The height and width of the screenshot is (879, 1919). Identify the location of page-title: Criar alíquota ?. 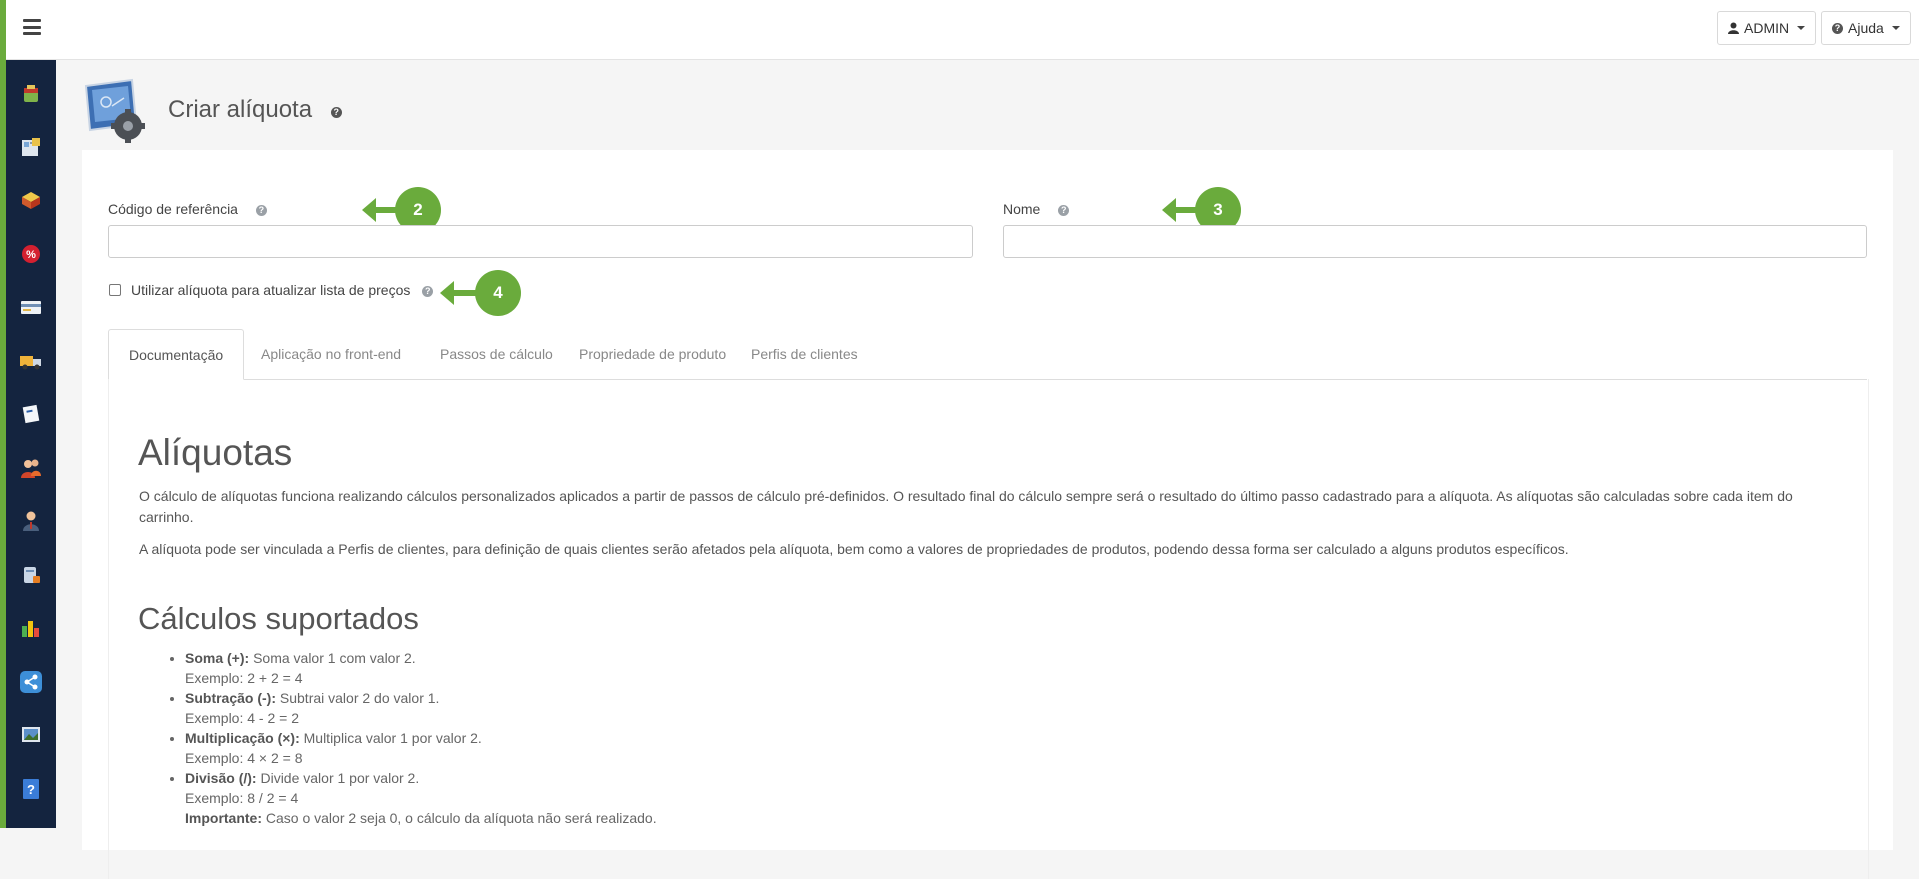
(255, 110).